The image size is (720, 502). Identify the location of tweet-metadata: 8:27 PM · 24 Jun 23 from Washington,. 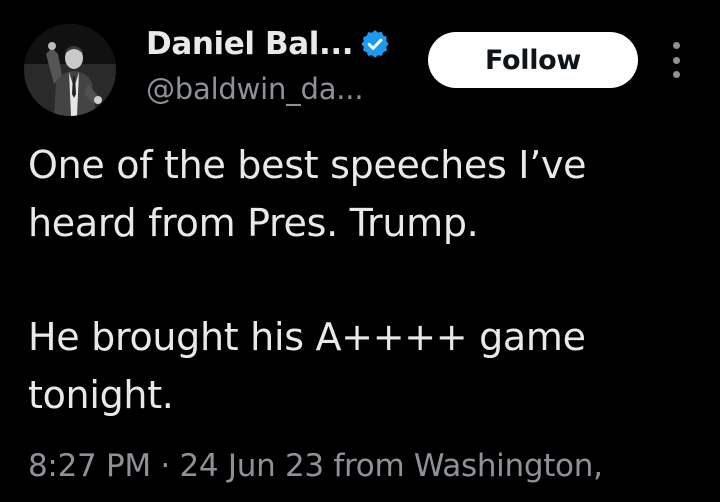
(315, 466).